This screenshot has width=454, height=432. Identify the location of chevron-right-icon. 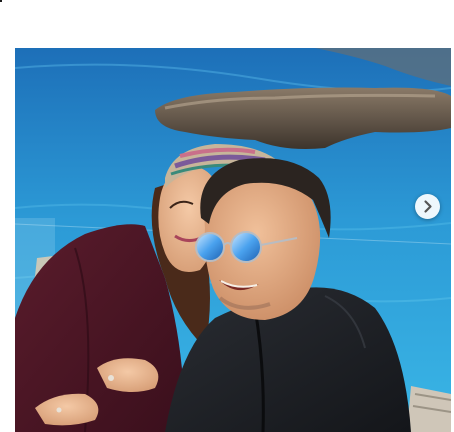
(428, 206).